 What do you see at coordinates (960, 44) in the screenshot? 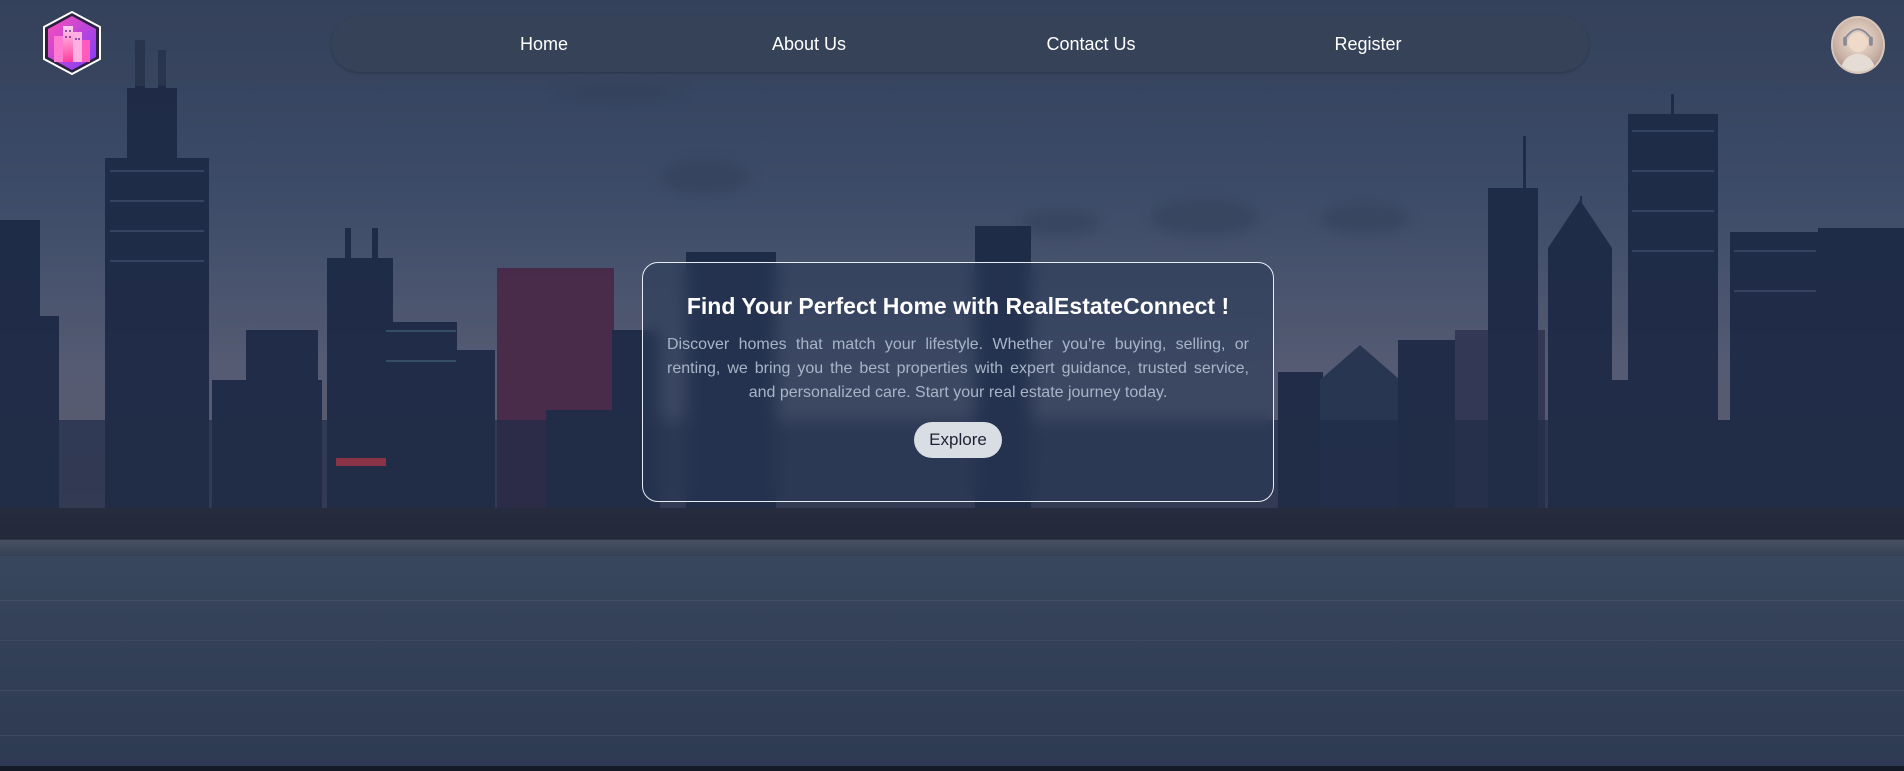
I see `main-navigation: Home About Us Contact Us Register` at bounding box center [960, 44].